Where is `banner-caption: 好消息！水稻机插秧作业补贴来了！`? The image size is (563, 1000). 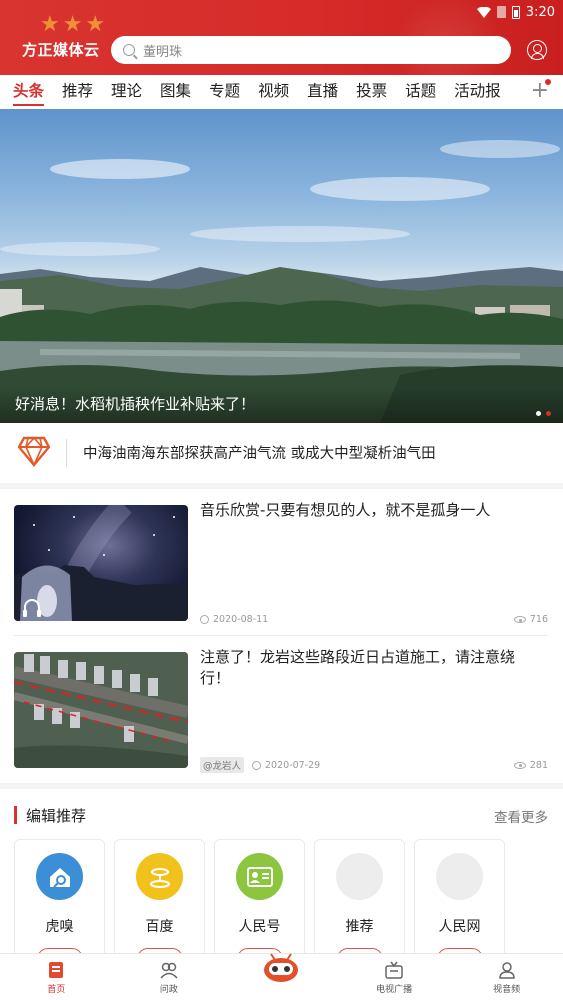 banner-caption: 好消息！水稻机插秧作业补贴来了！ is located at coordinates (135, 404).